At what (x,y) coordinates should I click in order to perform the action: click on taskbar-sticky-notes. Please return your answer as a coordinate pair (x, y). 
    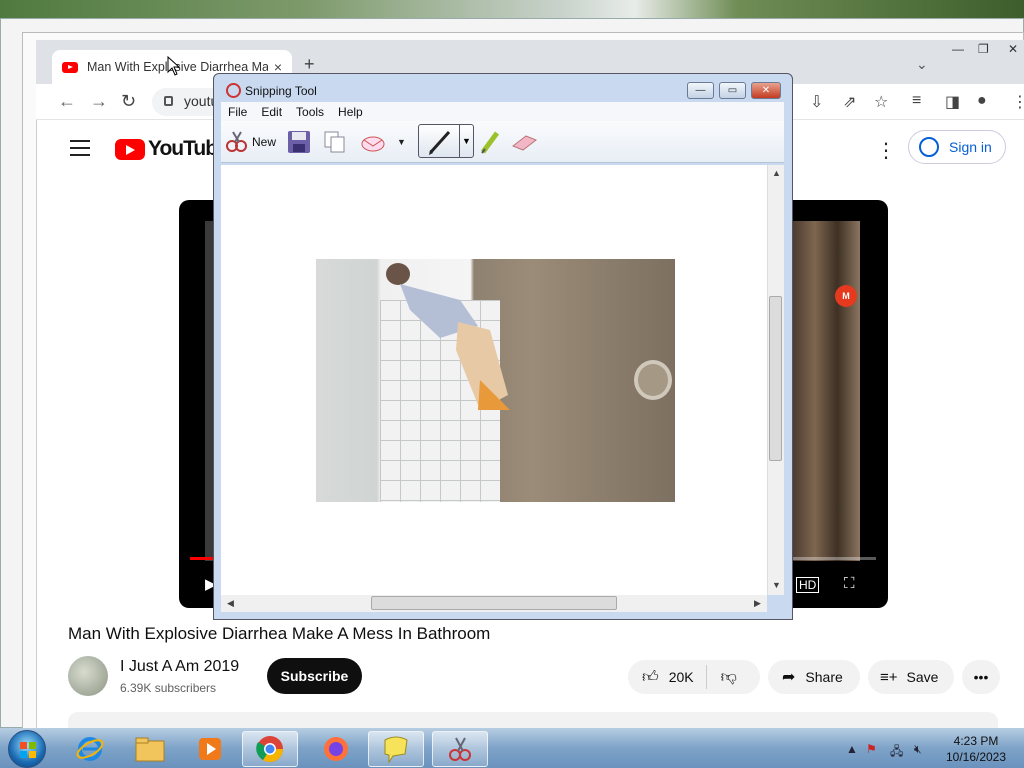
    Looking at the image, I should click on (396, 749).